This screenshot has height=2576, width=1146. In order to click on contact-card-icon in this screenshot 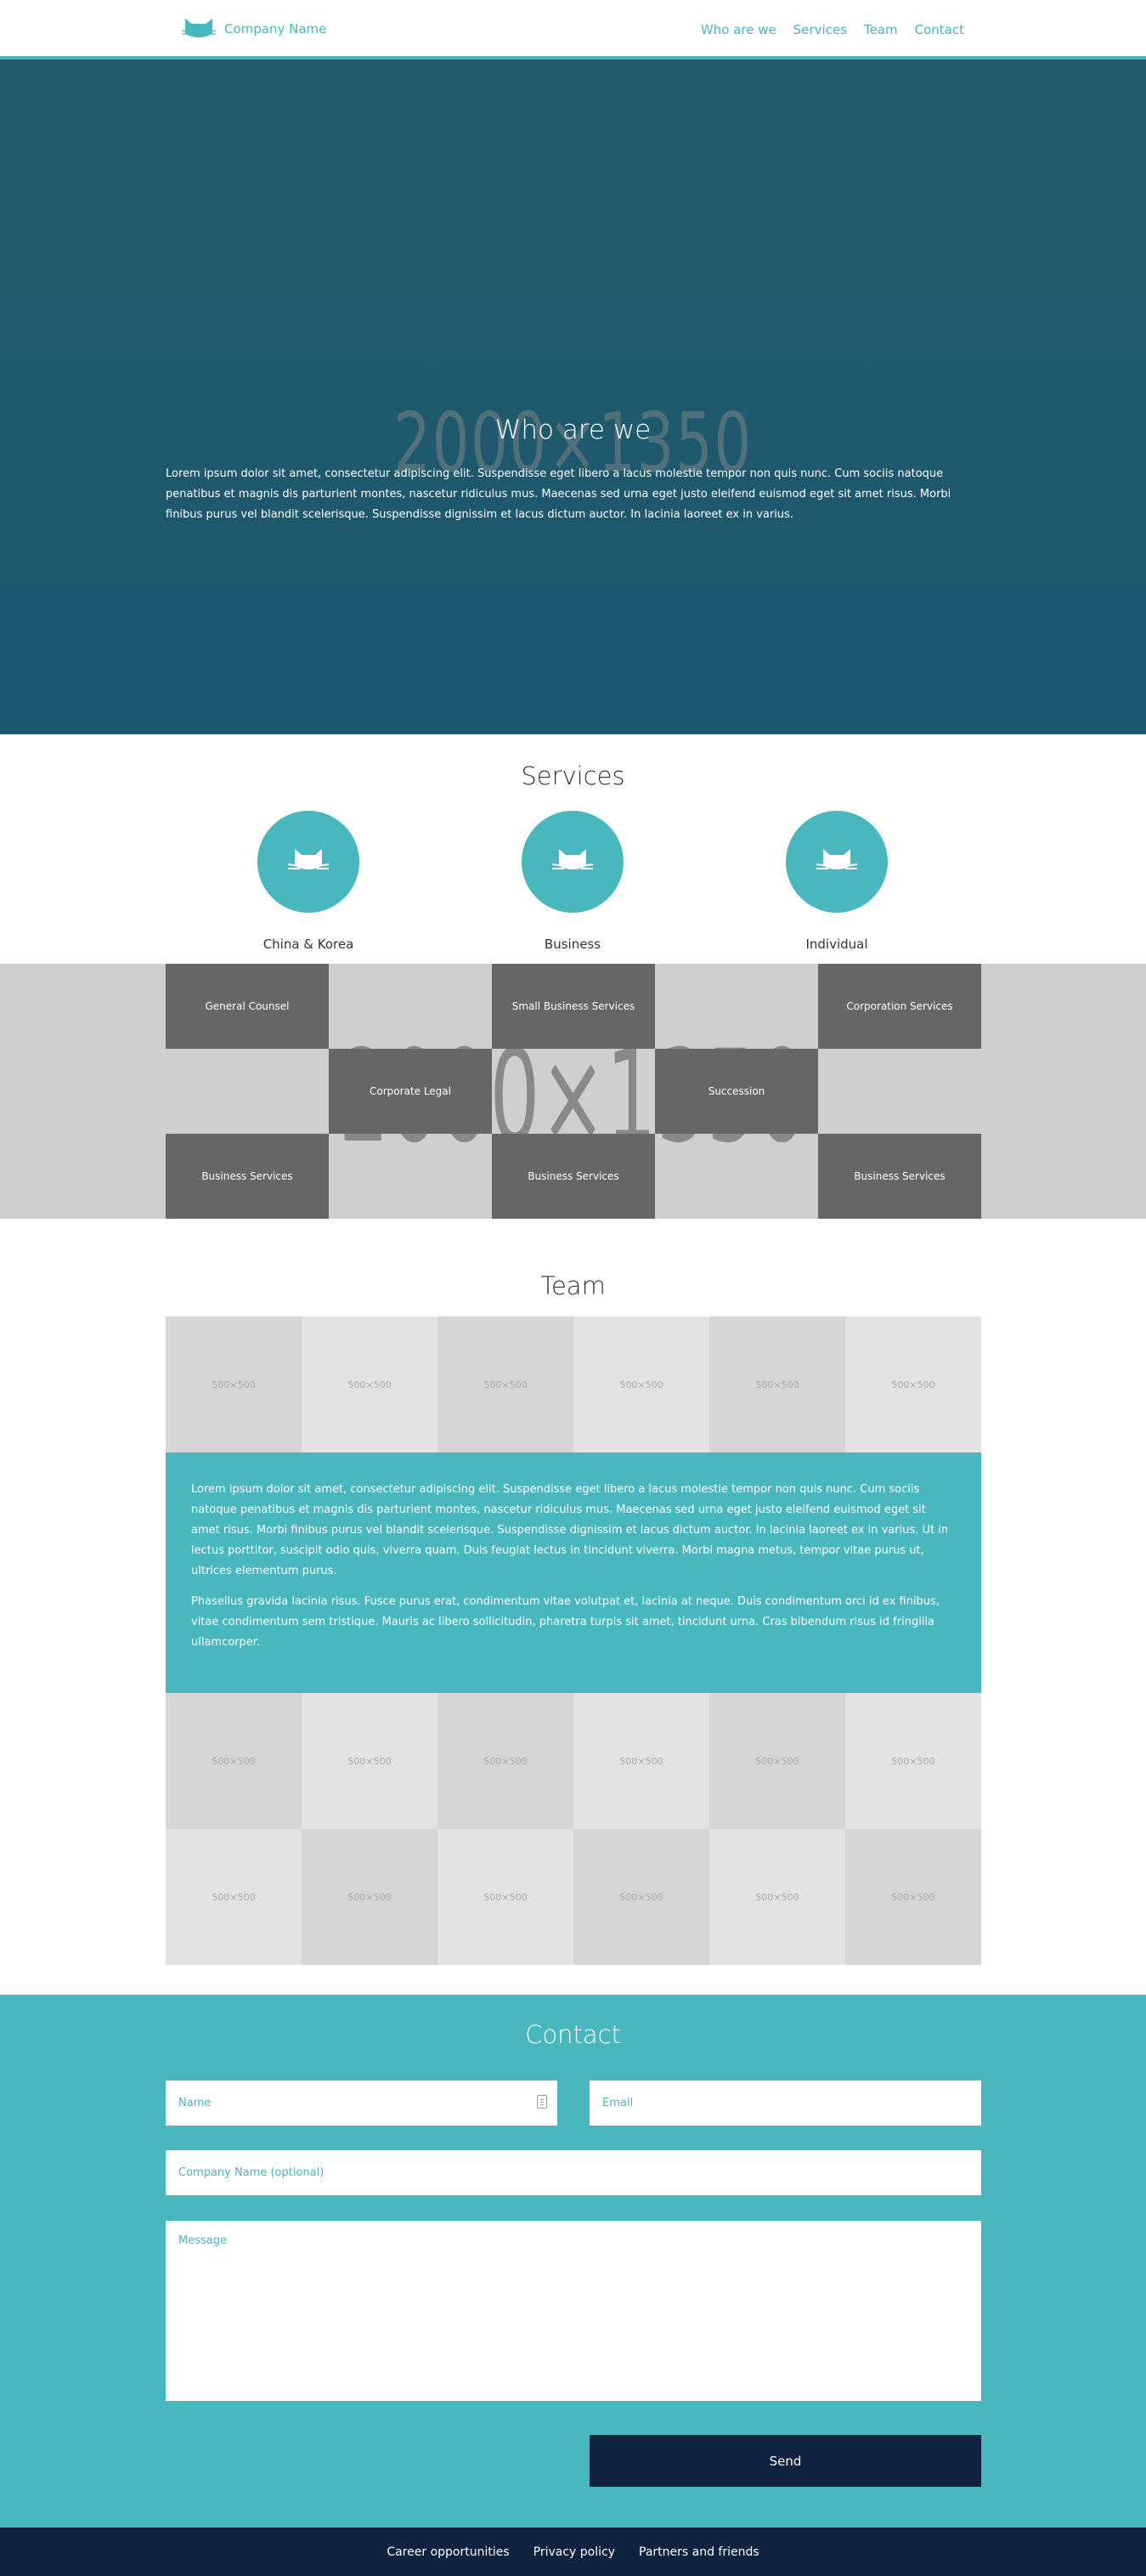, I will do `click(542, 2102)`.